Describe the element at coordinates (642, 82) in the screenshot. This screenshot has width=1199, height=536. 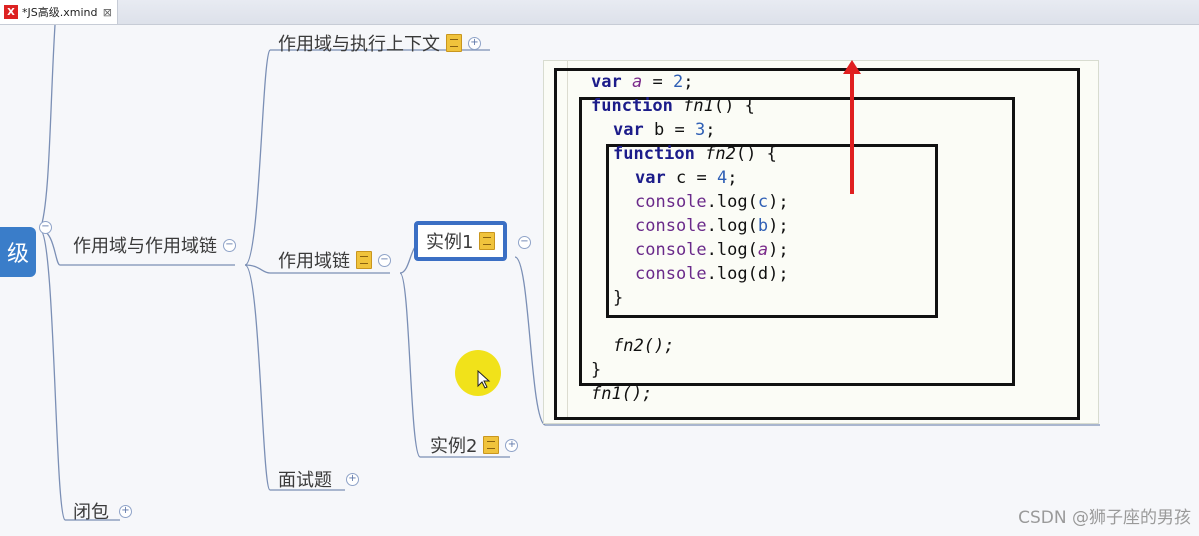
I see `code-line-1: var a = 2;` at that location.